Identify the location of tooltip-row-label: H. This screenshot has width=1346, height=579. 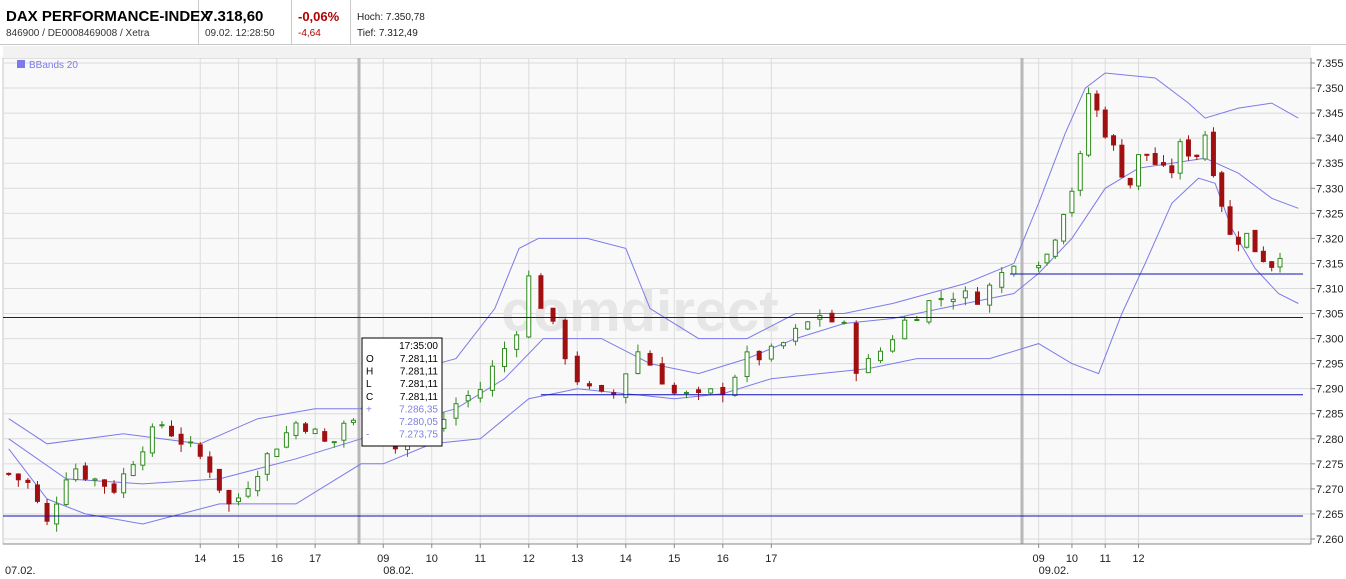
(369, 372).